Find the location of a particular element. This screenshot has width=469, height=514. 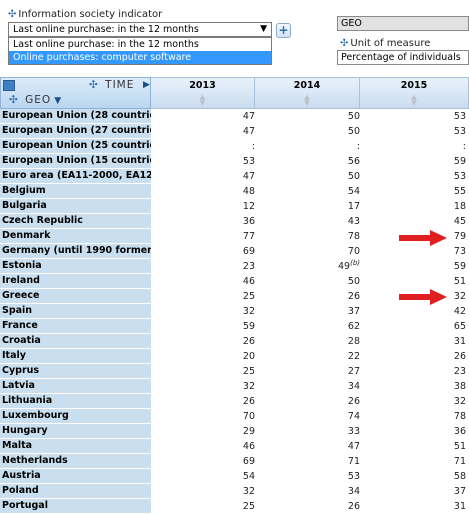

value-text: 51 is located at coordinates (459, 281).